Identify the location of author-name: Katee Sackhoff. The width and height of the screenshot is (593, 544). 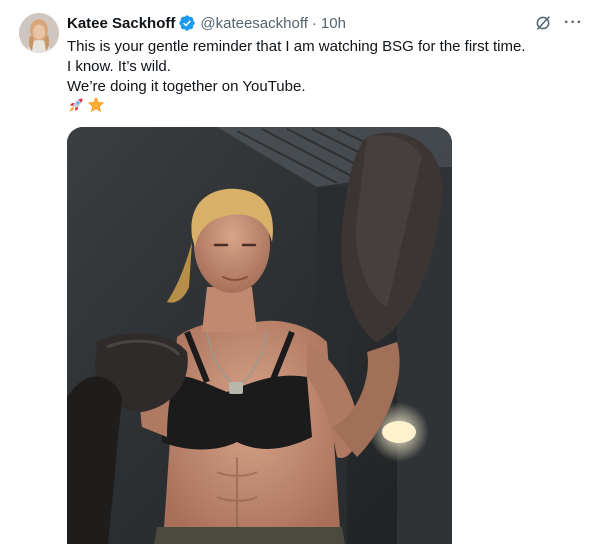
(121, 23).